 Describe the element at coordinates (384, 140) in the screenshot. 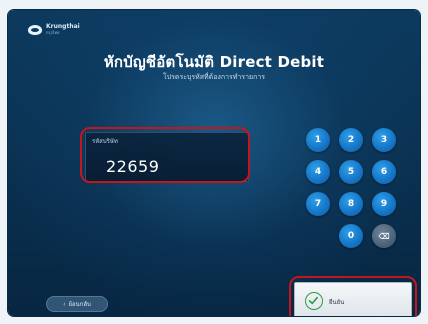

I see `key-3: 3` at that location.